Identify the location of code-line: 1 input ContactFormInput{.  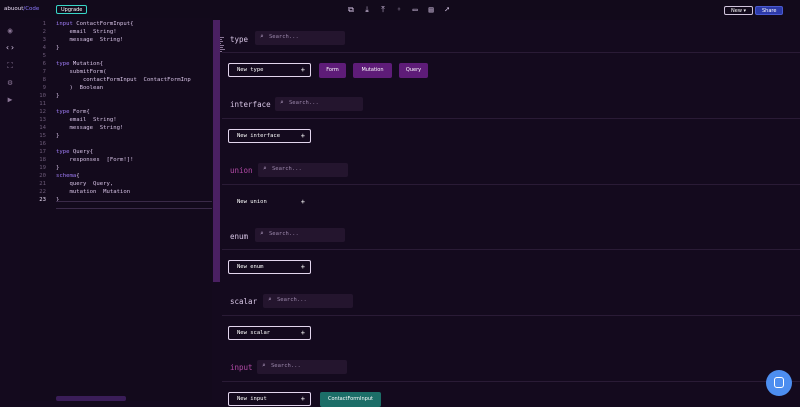
(116, 24).